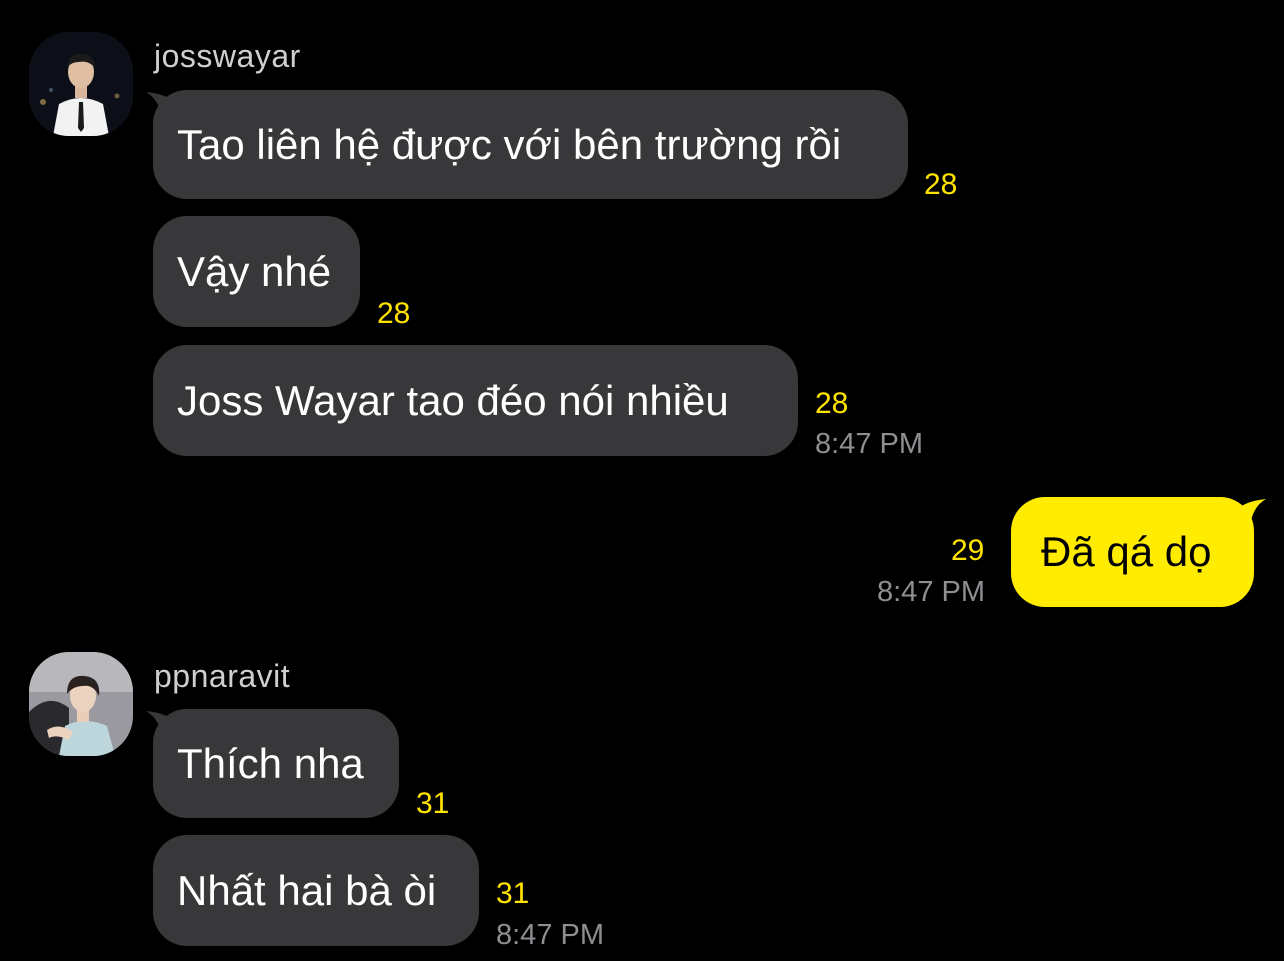 The height and width of the screenshot is (961, 1284). Describe the element at coordinates (307, 890) in the screenshot. I see `message-text: Nhất hai bà òi` at that location.